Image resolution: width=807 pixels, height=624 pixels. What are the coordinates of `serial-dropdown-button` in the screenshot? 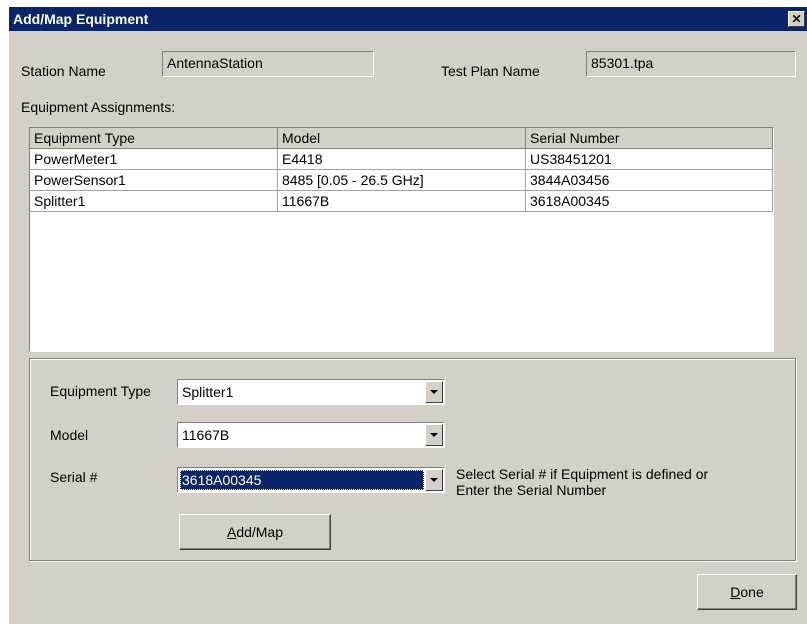 It's located at (434, 480).